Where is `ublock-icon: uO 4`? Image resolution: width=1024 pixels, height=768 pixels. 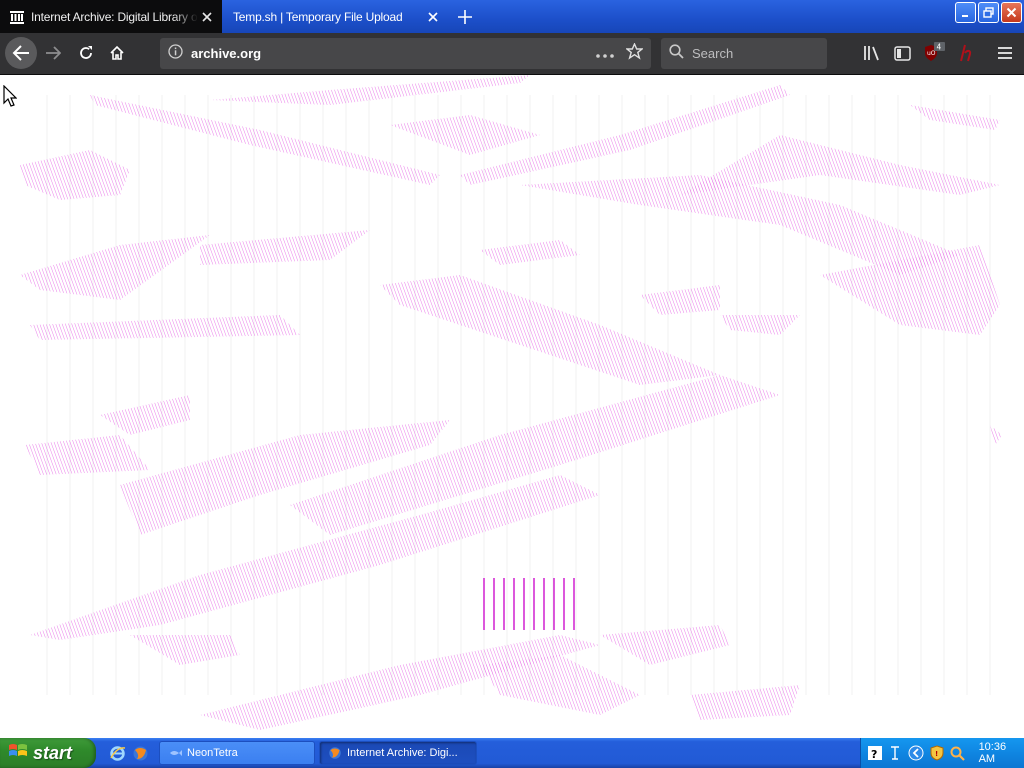
ublock-icon: uO 4 is located at coordinates (934, 53).